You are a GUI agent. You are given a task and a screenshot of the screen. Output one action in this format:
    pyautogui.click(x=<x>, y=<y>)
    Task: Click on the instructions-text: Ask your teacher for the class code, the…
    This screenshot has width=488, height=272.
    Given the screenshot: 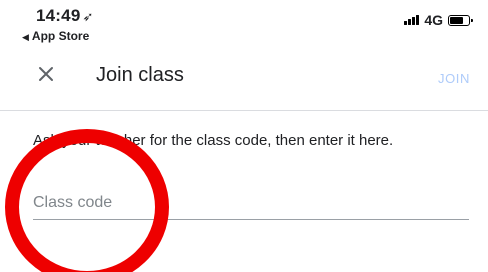 What is the action you would take?
    pyautogui.click(x=213, y=140)
    